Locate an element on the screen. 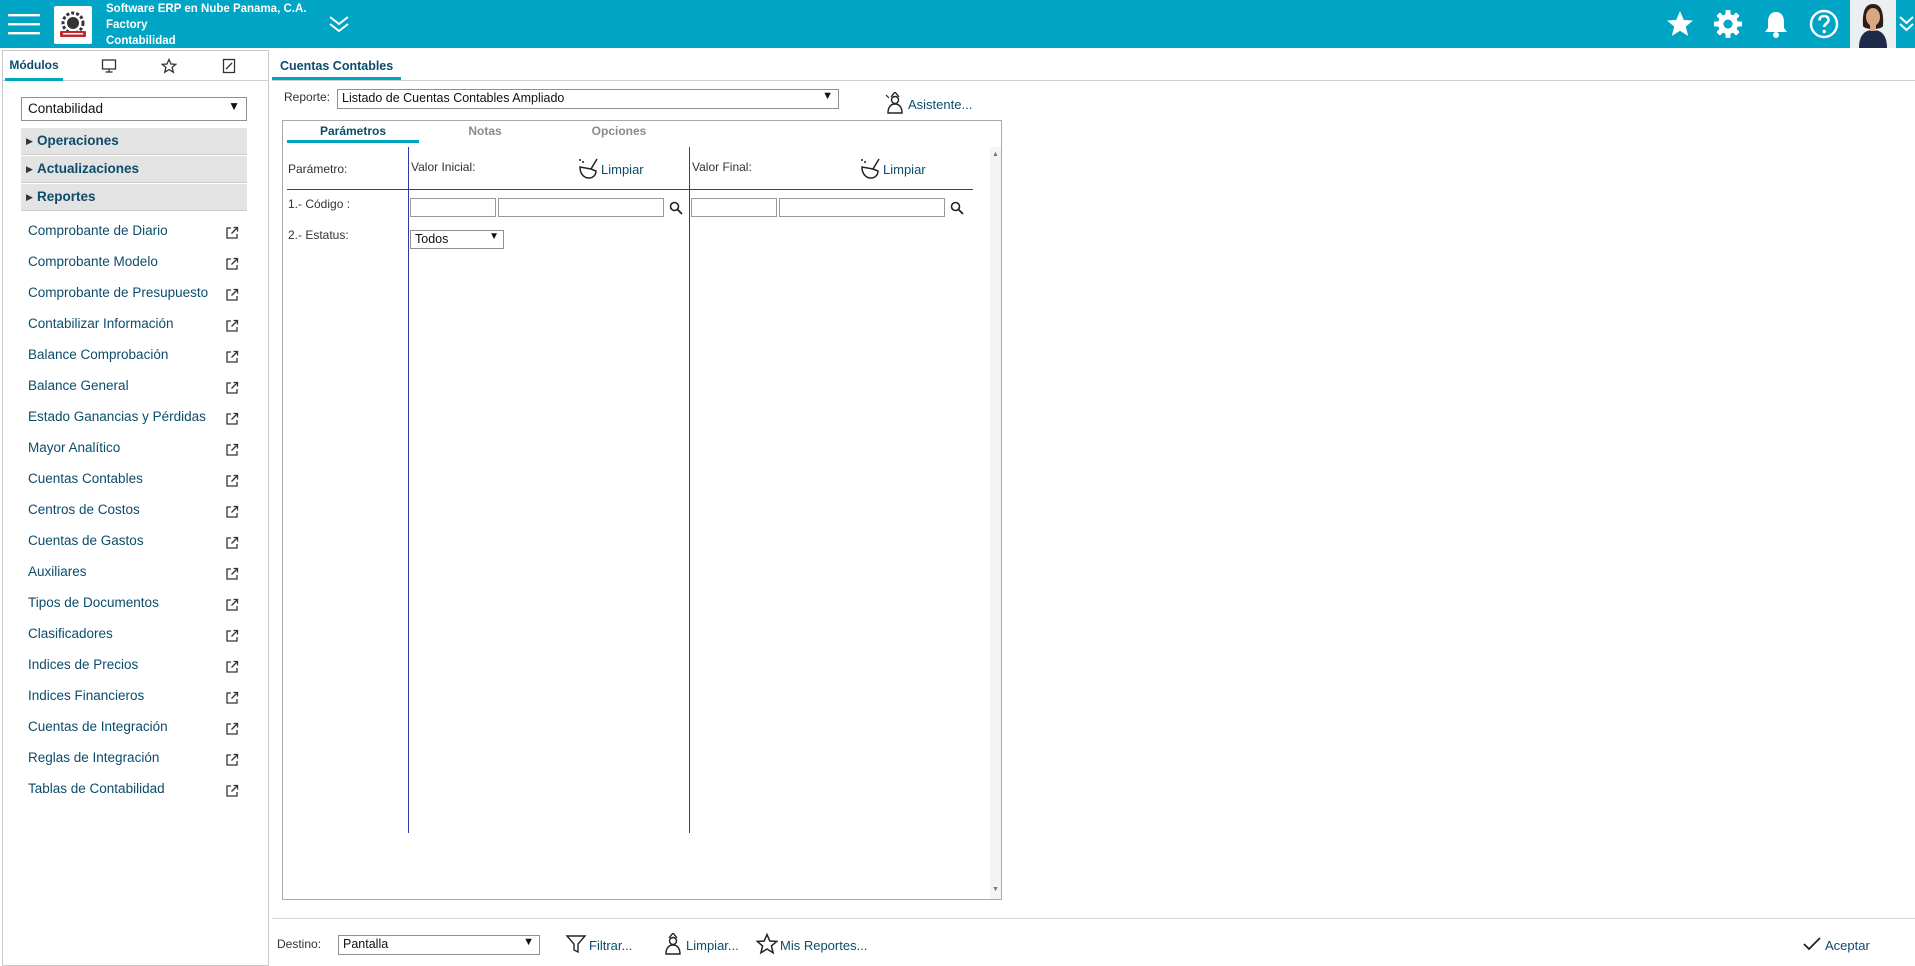  sidebar-item: Indices de Precios is located at coordinates (135, 665).